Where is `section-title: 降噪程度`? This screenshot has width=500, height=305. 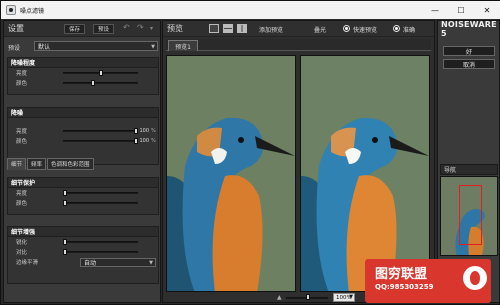
section-title: 降噪程度 is located at coordinates (83, 63).